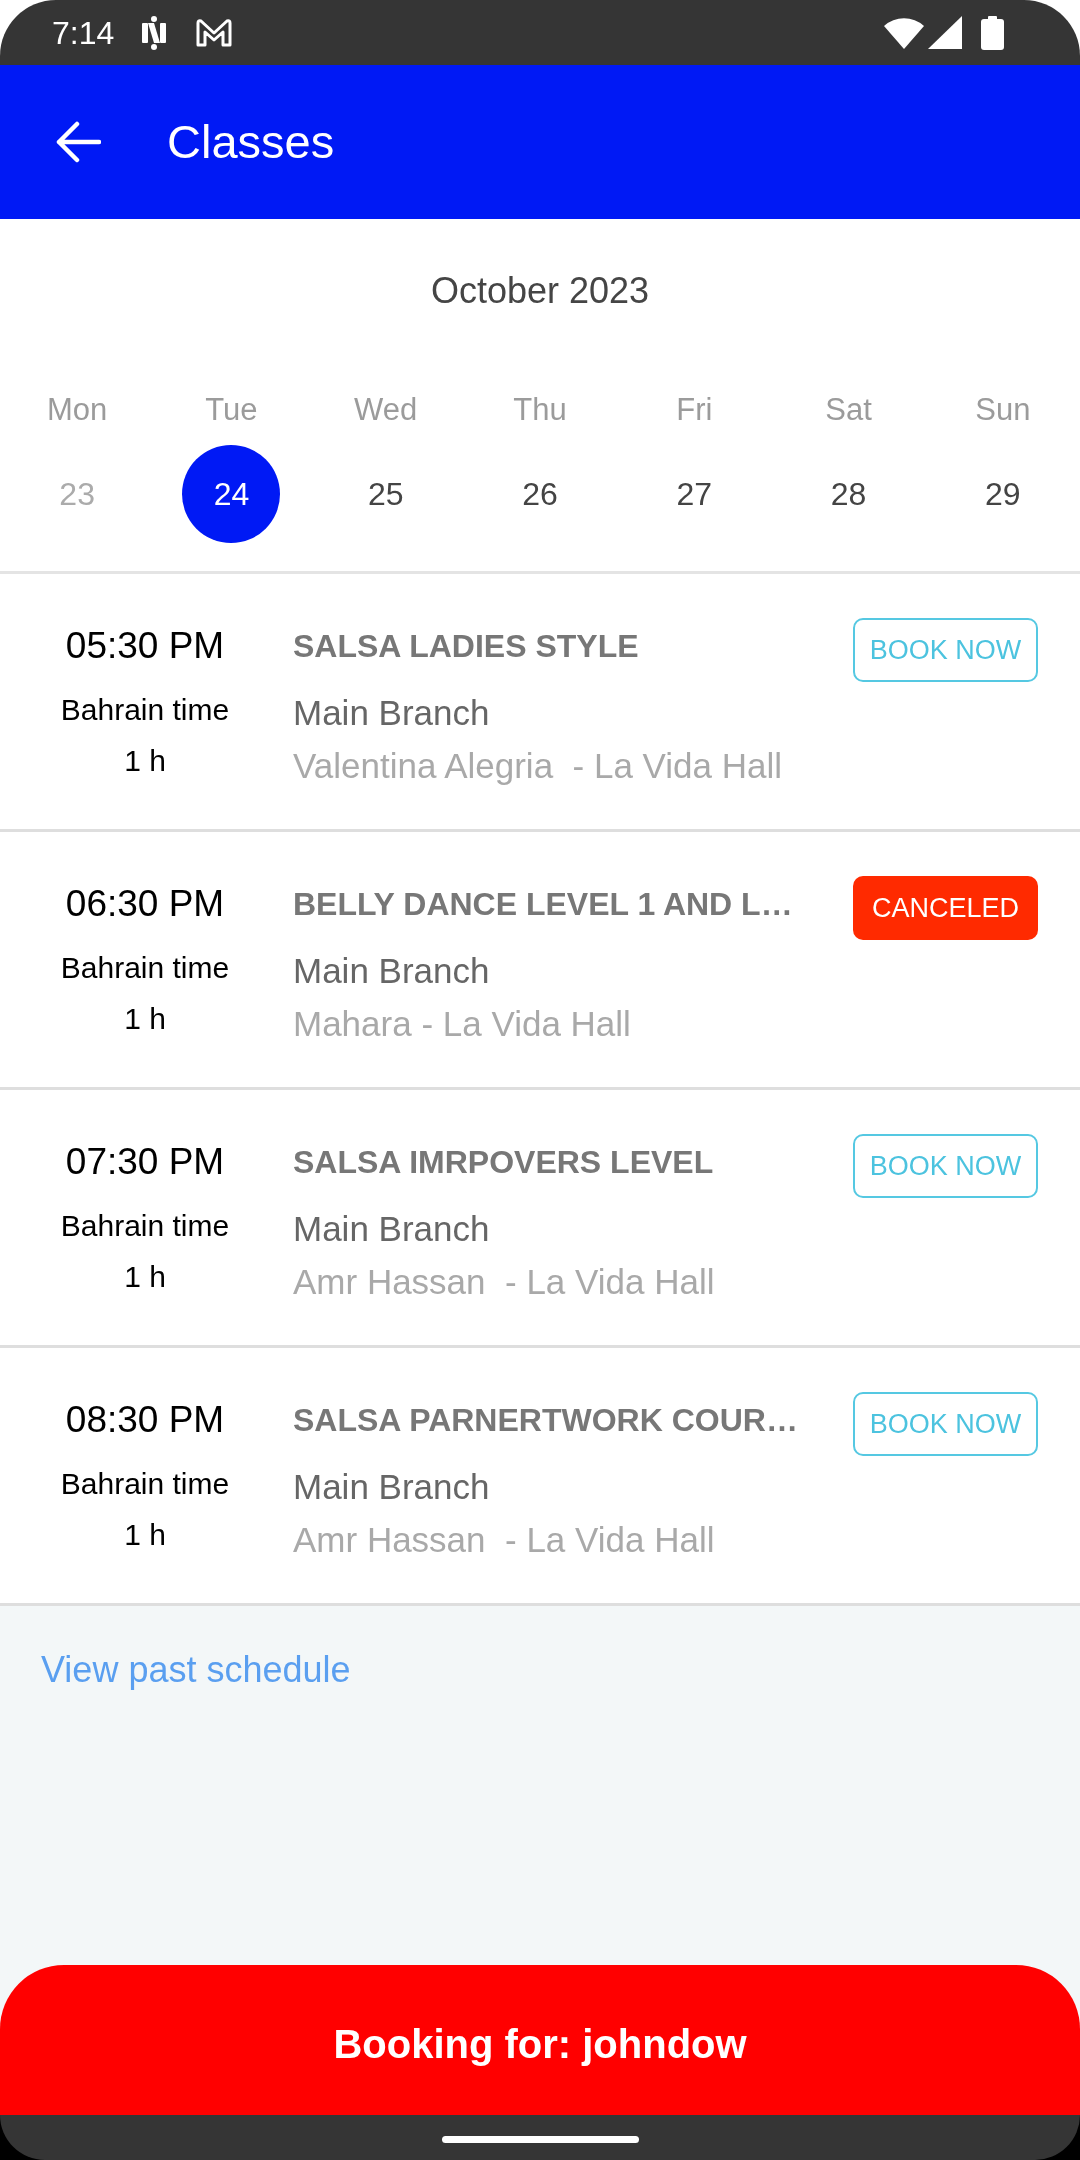  I want to click on back-icon, so click(78, 142).